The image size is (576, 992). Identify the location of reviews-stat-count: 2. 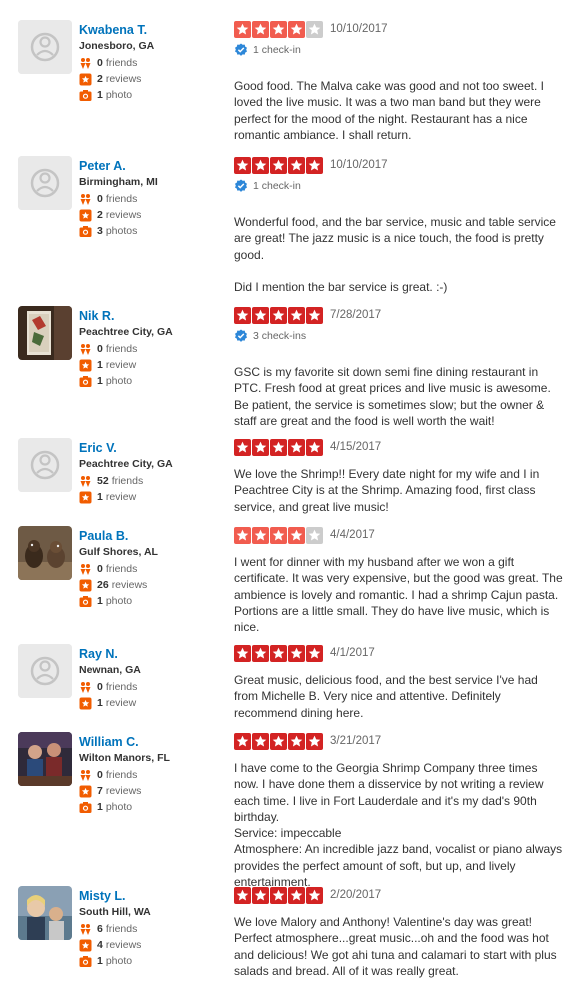
(100, 215).